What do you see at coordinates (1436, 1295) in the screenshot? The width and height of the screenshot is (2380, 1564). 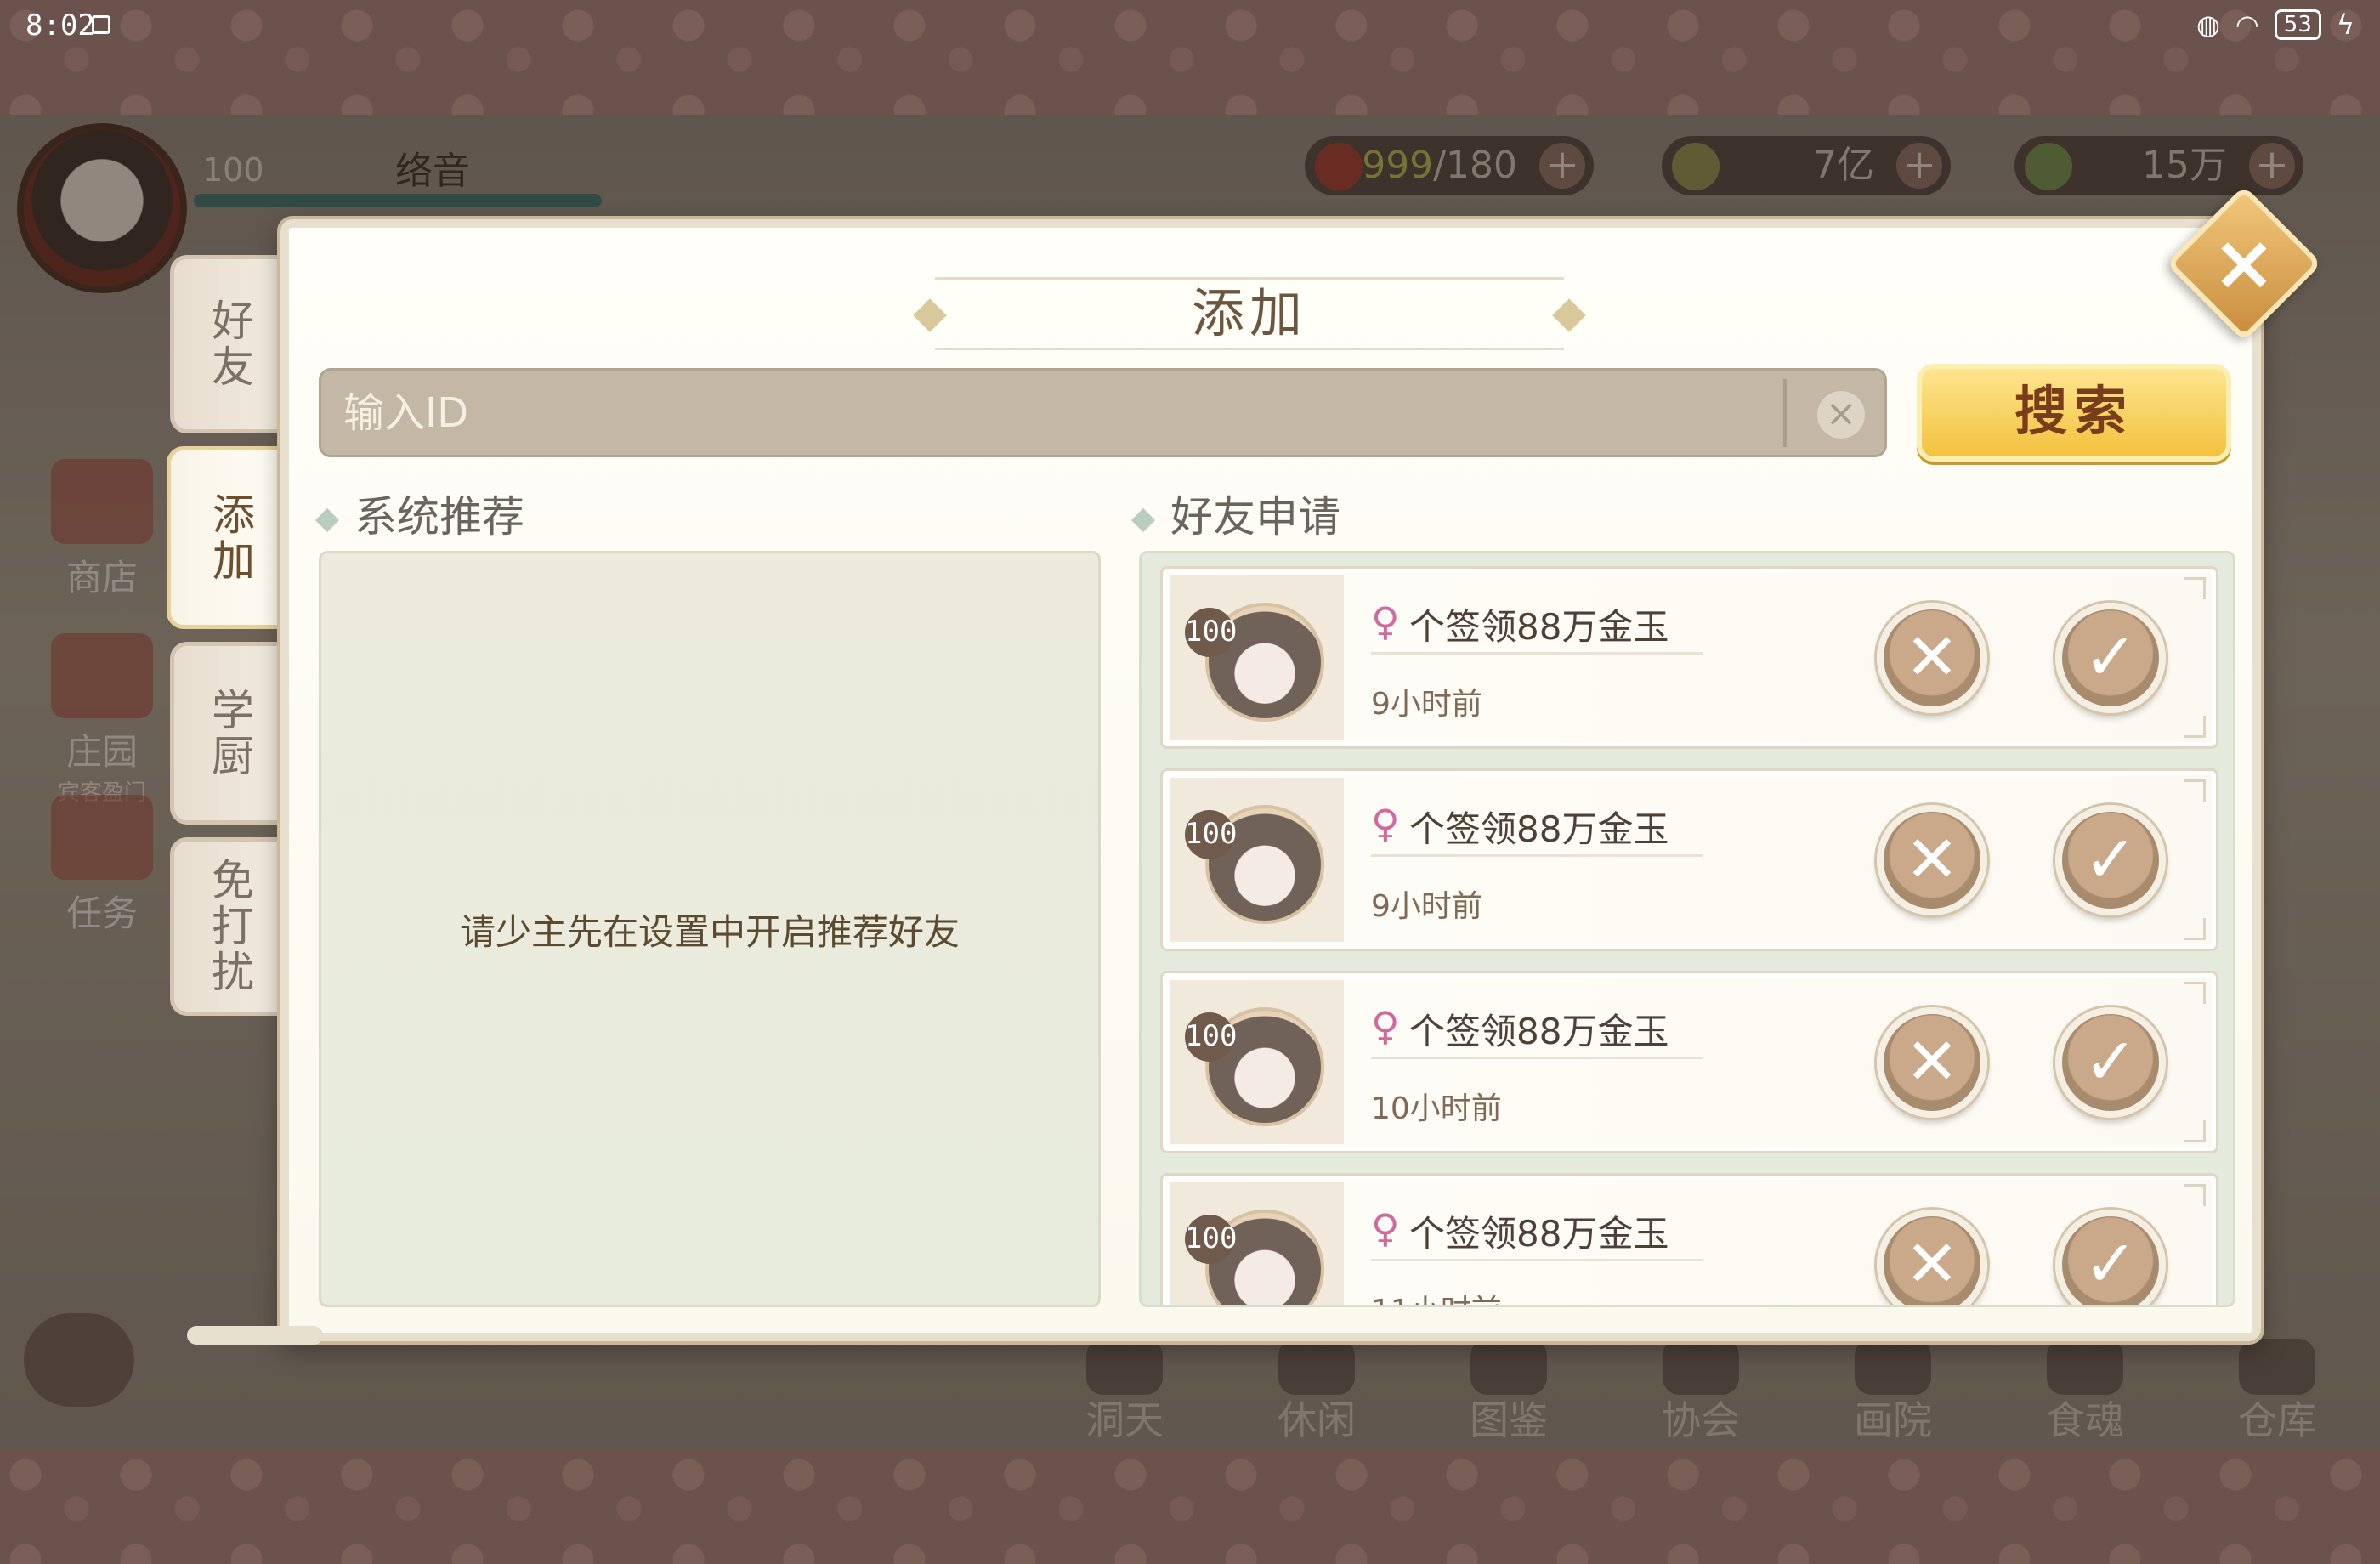 I see `request-time: 11小时前` at bounding box center [1436, 1295].